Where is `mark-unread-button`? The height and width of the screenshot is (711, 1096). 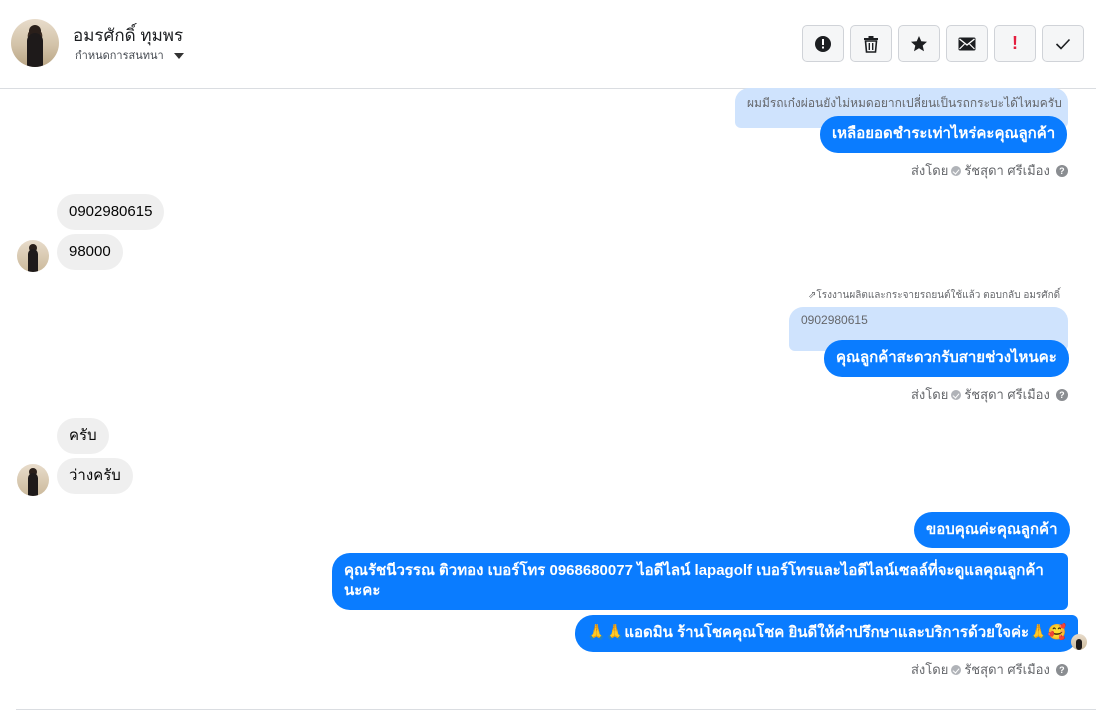
mark-unread-button is located at coordinates (967, 43).